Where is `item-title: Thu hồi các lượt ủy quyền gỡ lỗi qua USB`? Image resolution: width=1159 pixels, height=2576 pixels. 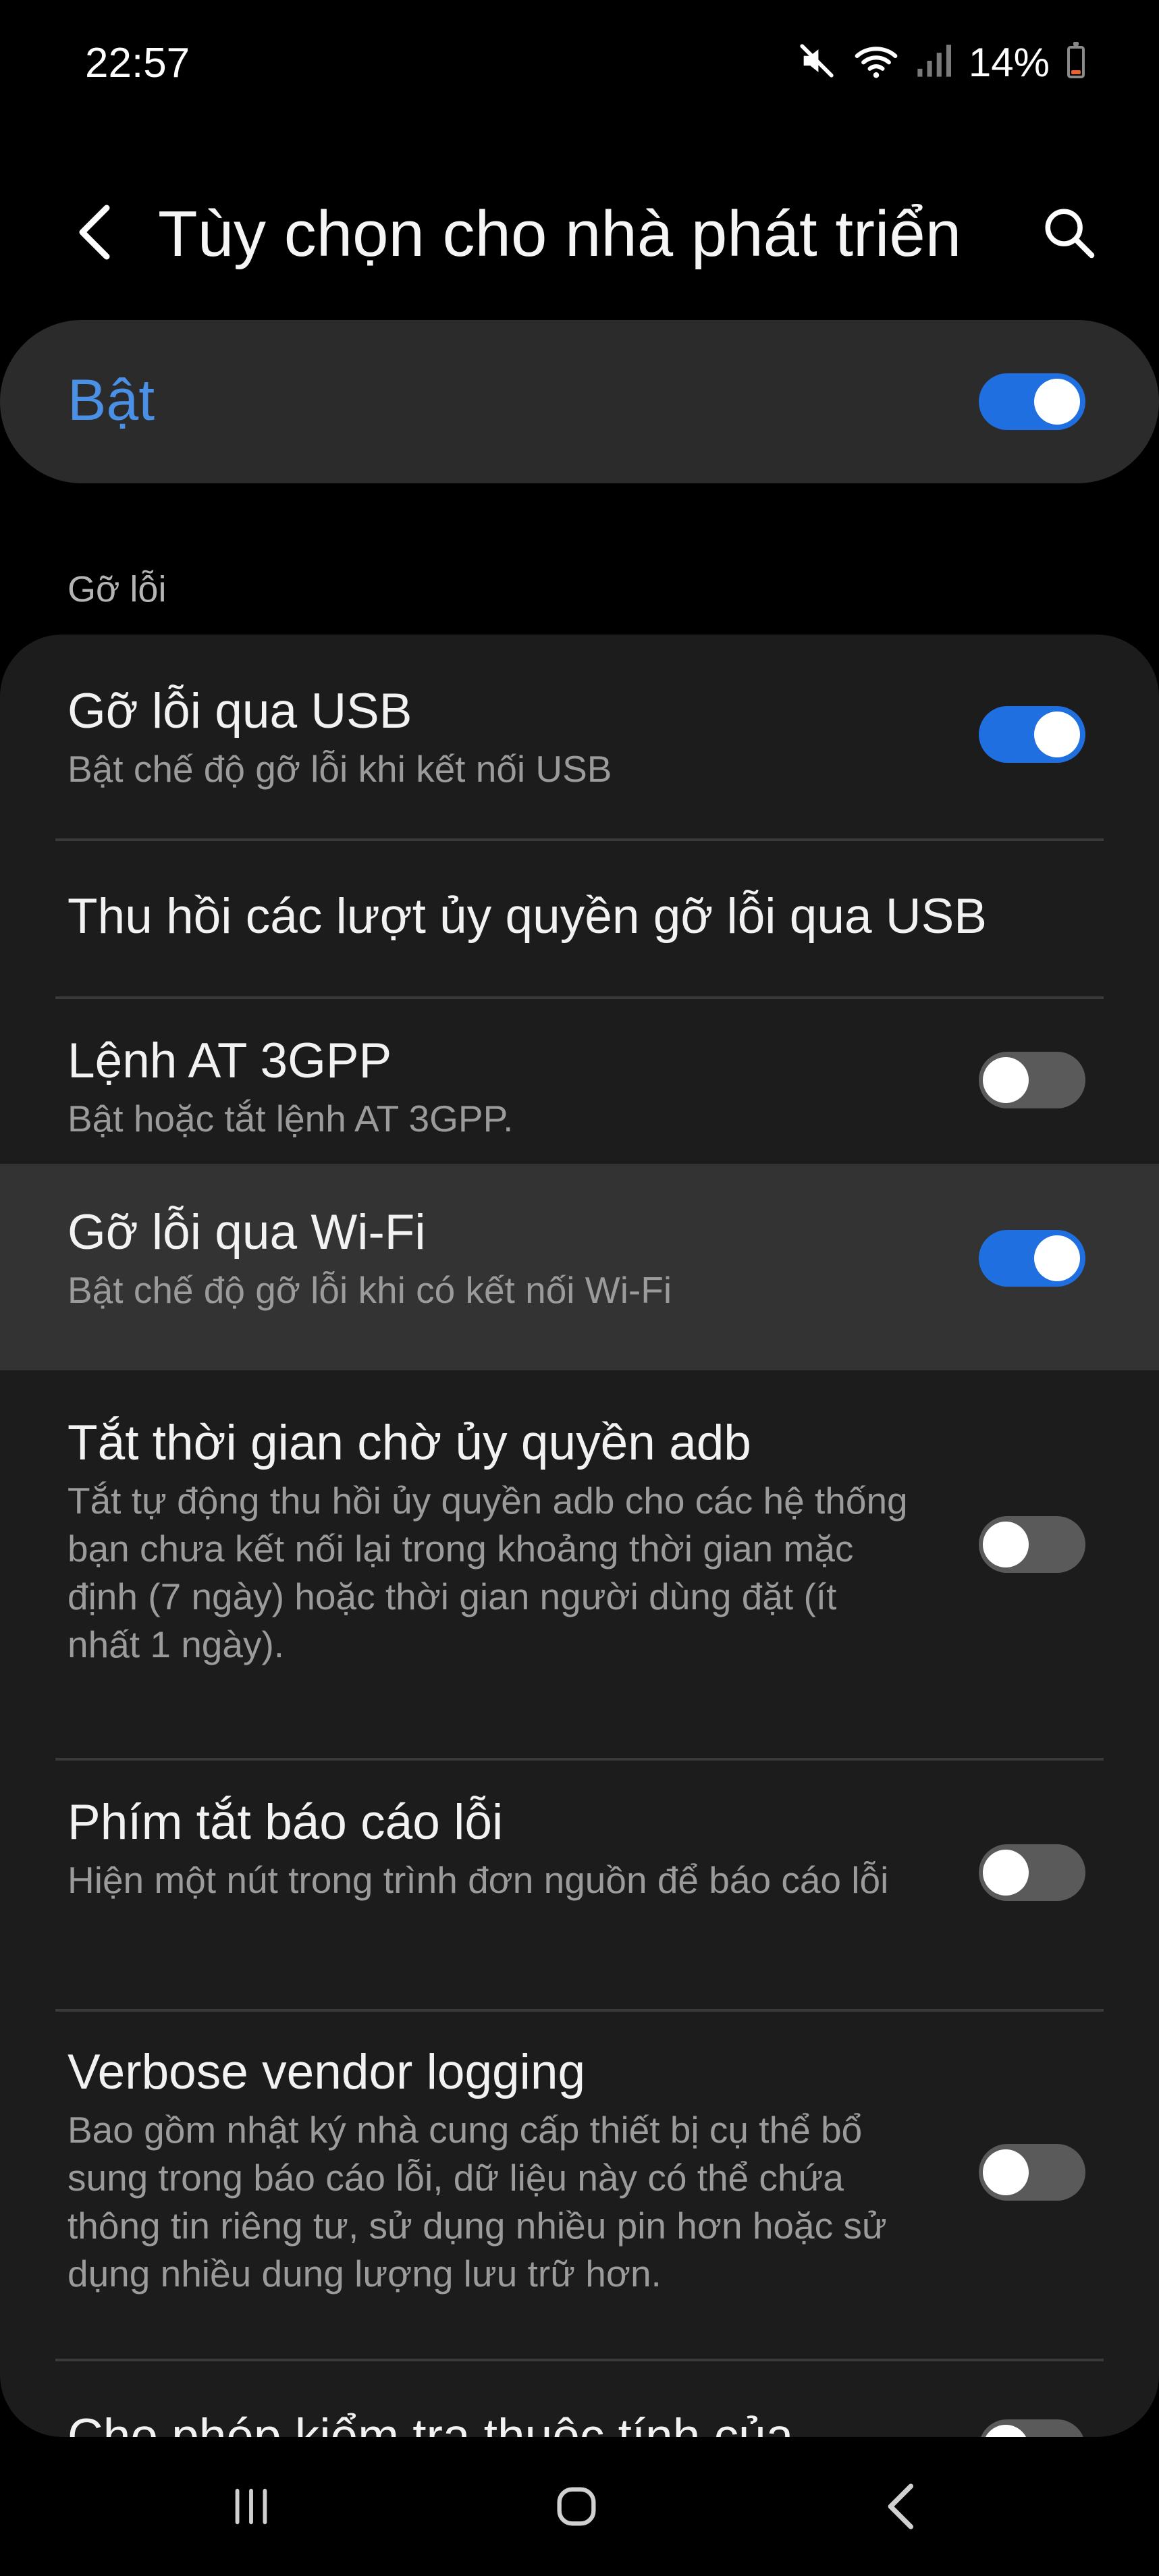
item-title: Thu hồi các lượt ủy quyền gỡ lỗi qua USB is located at coordinates (527, 917).